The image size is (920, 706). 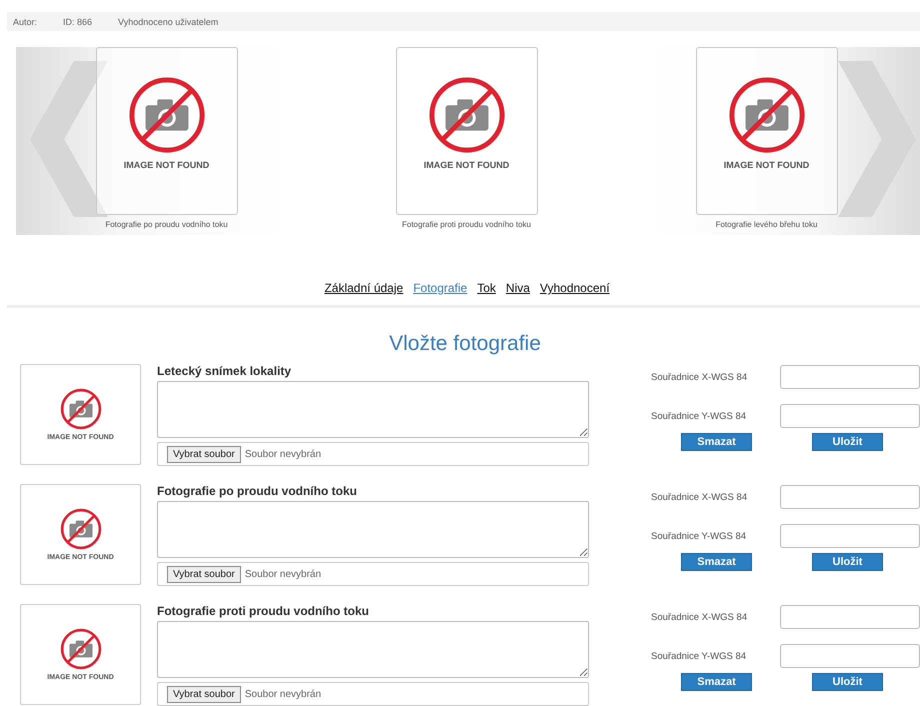 What do you see at coordinates (77, 21) in the screenshot?
I see `info-text: ID: 866` at bounding box center [77, 21].